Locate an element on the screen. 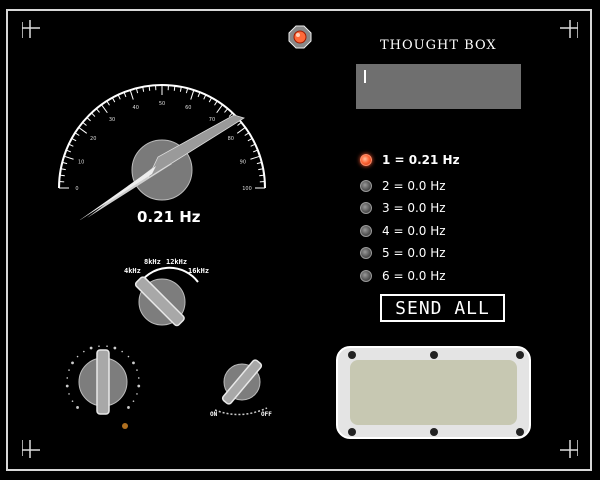  channel-row: 1 = 0.21 Hz is located at coordinates (410, 160).